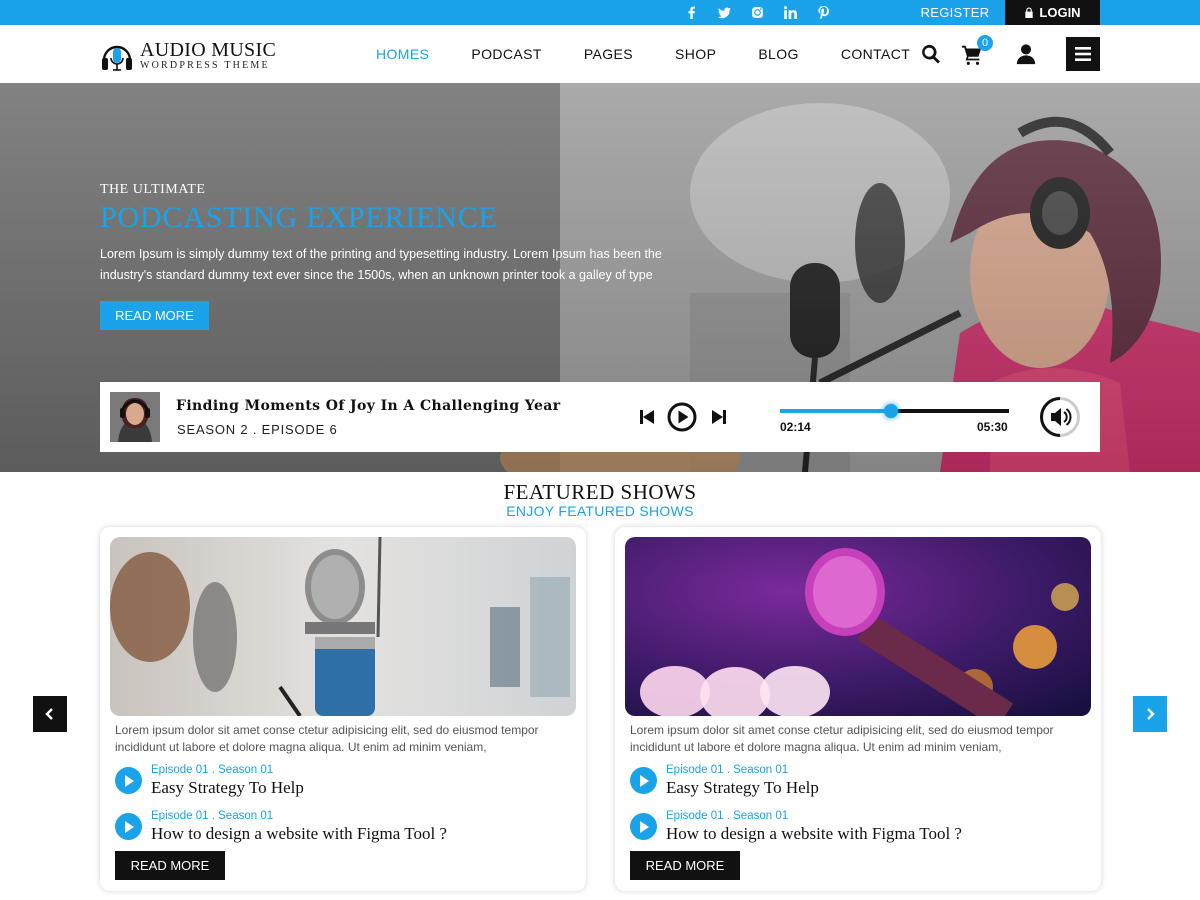 Image resolution: width=1200 pixels, height=900 pixels. What do you see at coordinates (1026, 54) in the screenshot?
I see `user-icon` at bounding box center [1026, 54].